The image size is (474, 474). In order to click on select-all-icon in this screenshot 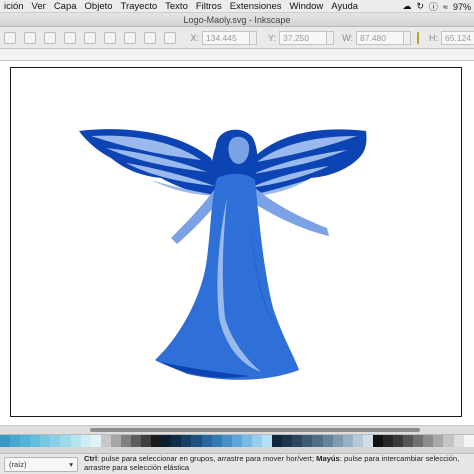, I will do `click(10, 37)`.